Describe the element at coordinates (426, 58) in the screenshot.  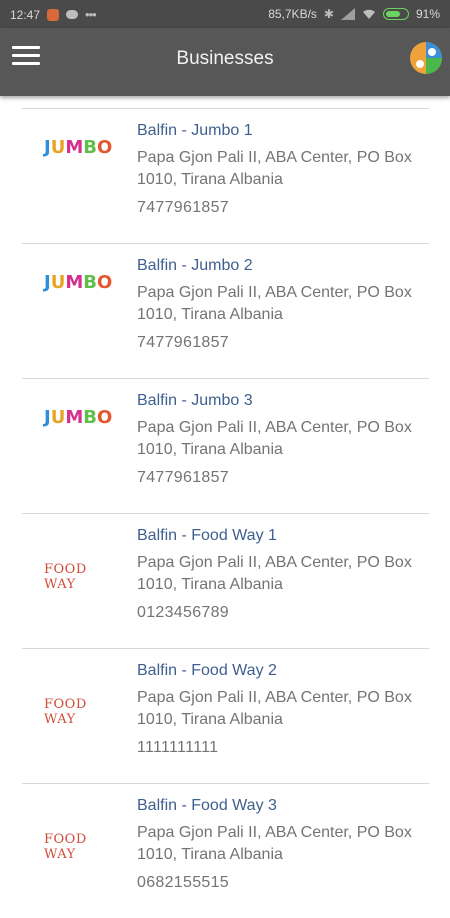
I see `app-logo-icon` at that location.